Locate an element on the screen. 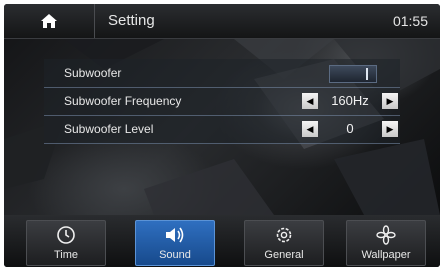 This screenshot has height=271, width=444. toggle-indicator is located at coordinates (367, 74).